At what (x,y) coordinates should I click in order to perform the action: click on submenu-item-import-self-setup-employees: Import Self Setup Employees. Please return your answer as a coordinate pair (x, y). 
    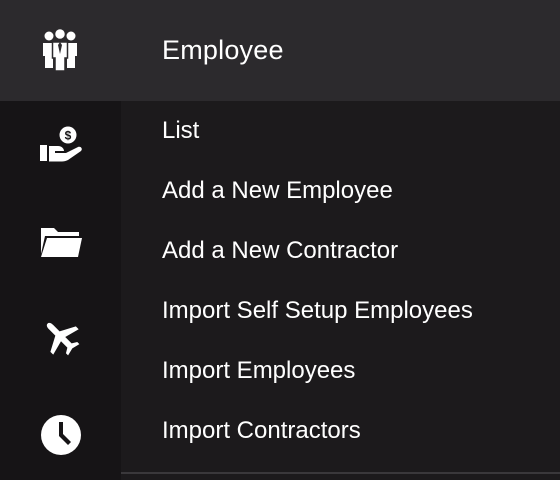
    Looking at the image, I should click on (317, 311).